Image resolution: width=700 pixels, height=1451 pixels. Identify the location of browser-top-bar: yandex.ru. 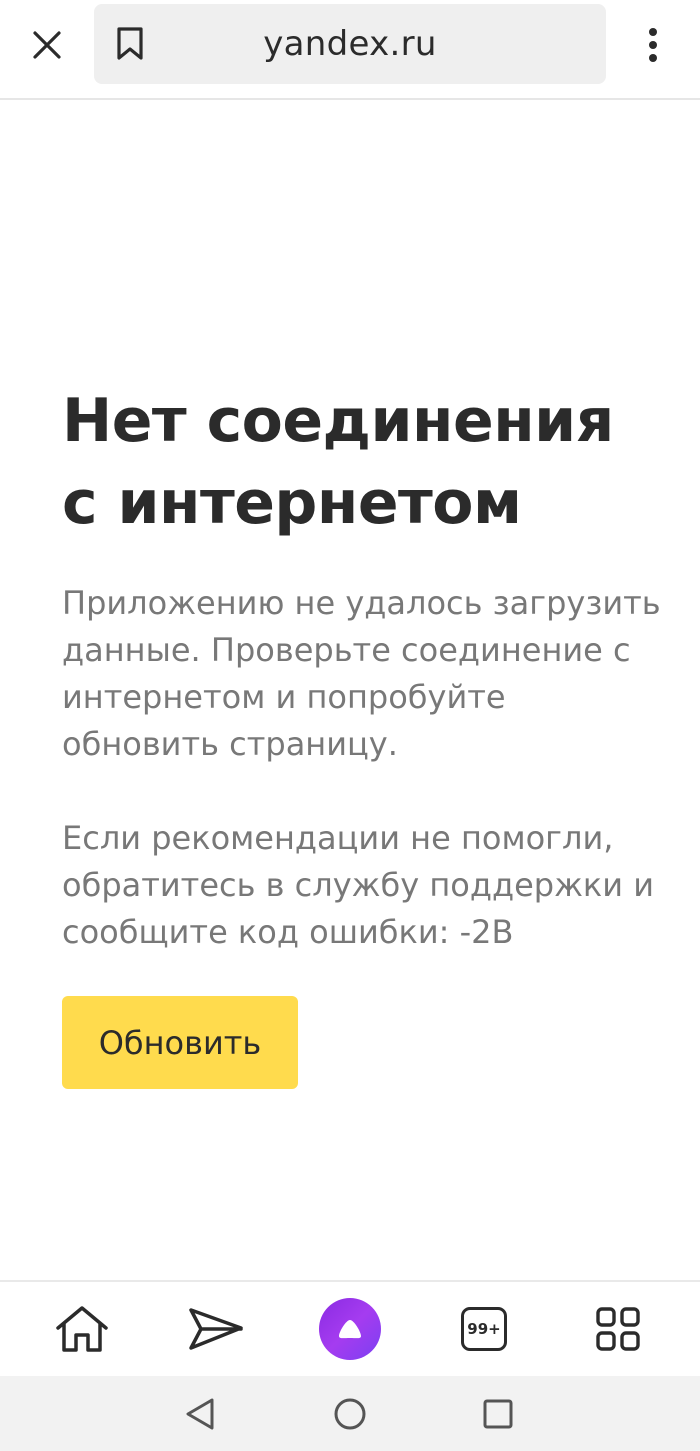
(350, 50).